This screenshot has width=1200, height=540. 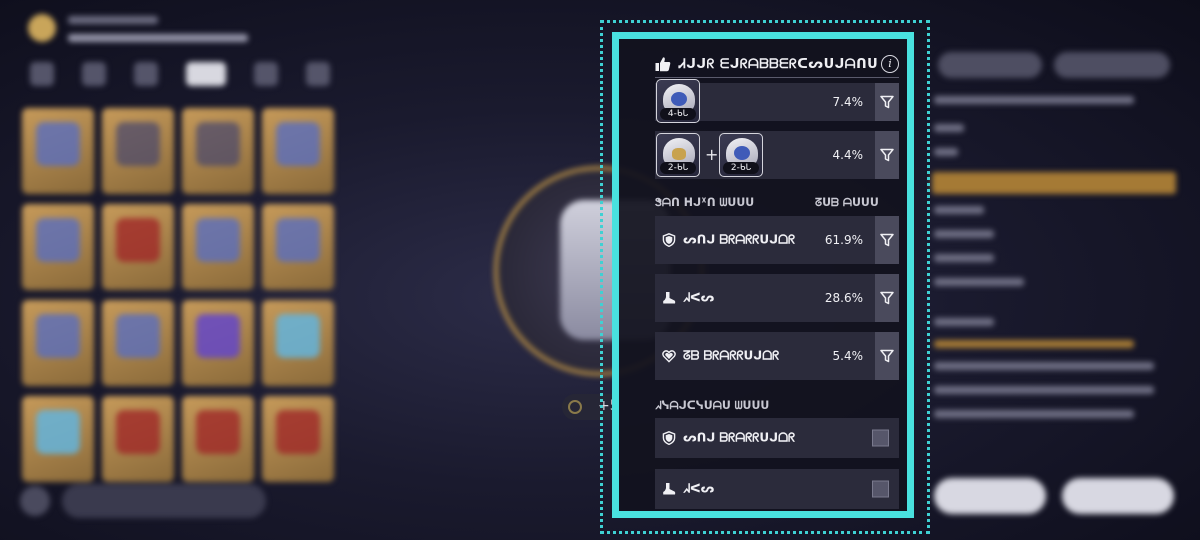 I want to click on piece-count-badge: 4-ᑲᒐ, so click(x=678, y=114).